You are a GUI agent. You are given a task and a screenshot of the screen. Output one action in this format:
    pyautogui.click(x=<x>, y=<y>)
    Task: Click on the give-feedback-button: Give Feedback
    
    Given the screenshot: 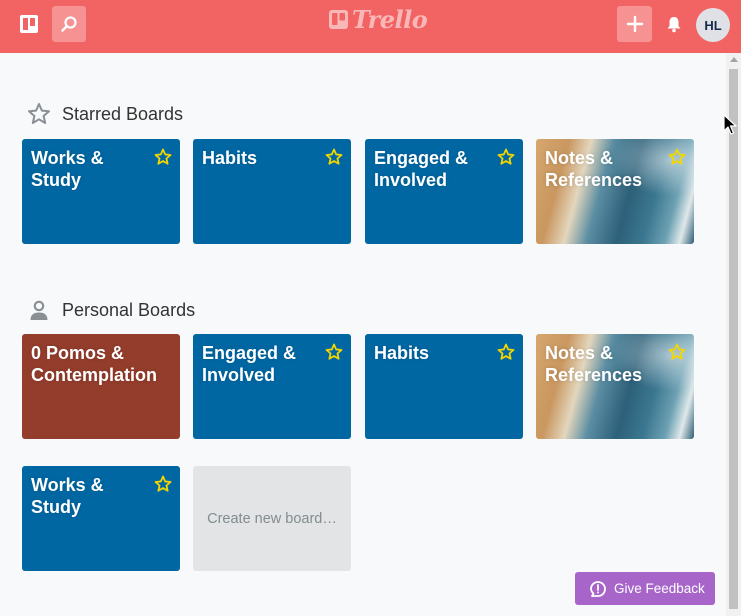 What is the action you would take?
    pyautogui.click(x=645, y=588)
    